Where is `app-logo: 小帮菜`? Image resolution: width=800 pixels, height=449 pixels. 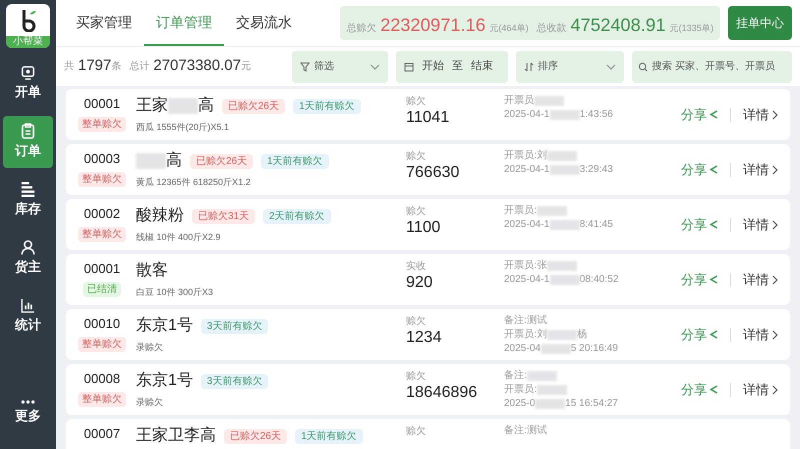
app-logo: 小帮菜 is located at coordinates (28, 26).